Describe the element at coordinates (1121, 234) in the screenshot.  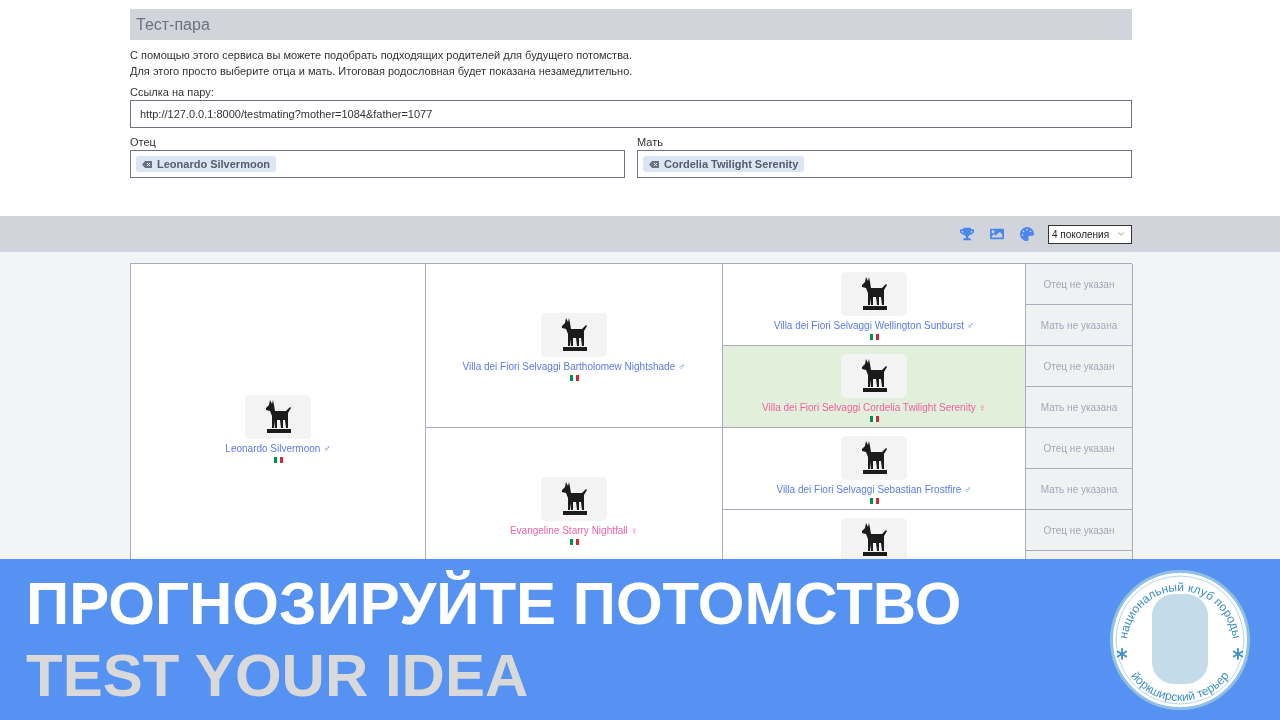
I see `chevron-down-icon` at that location.